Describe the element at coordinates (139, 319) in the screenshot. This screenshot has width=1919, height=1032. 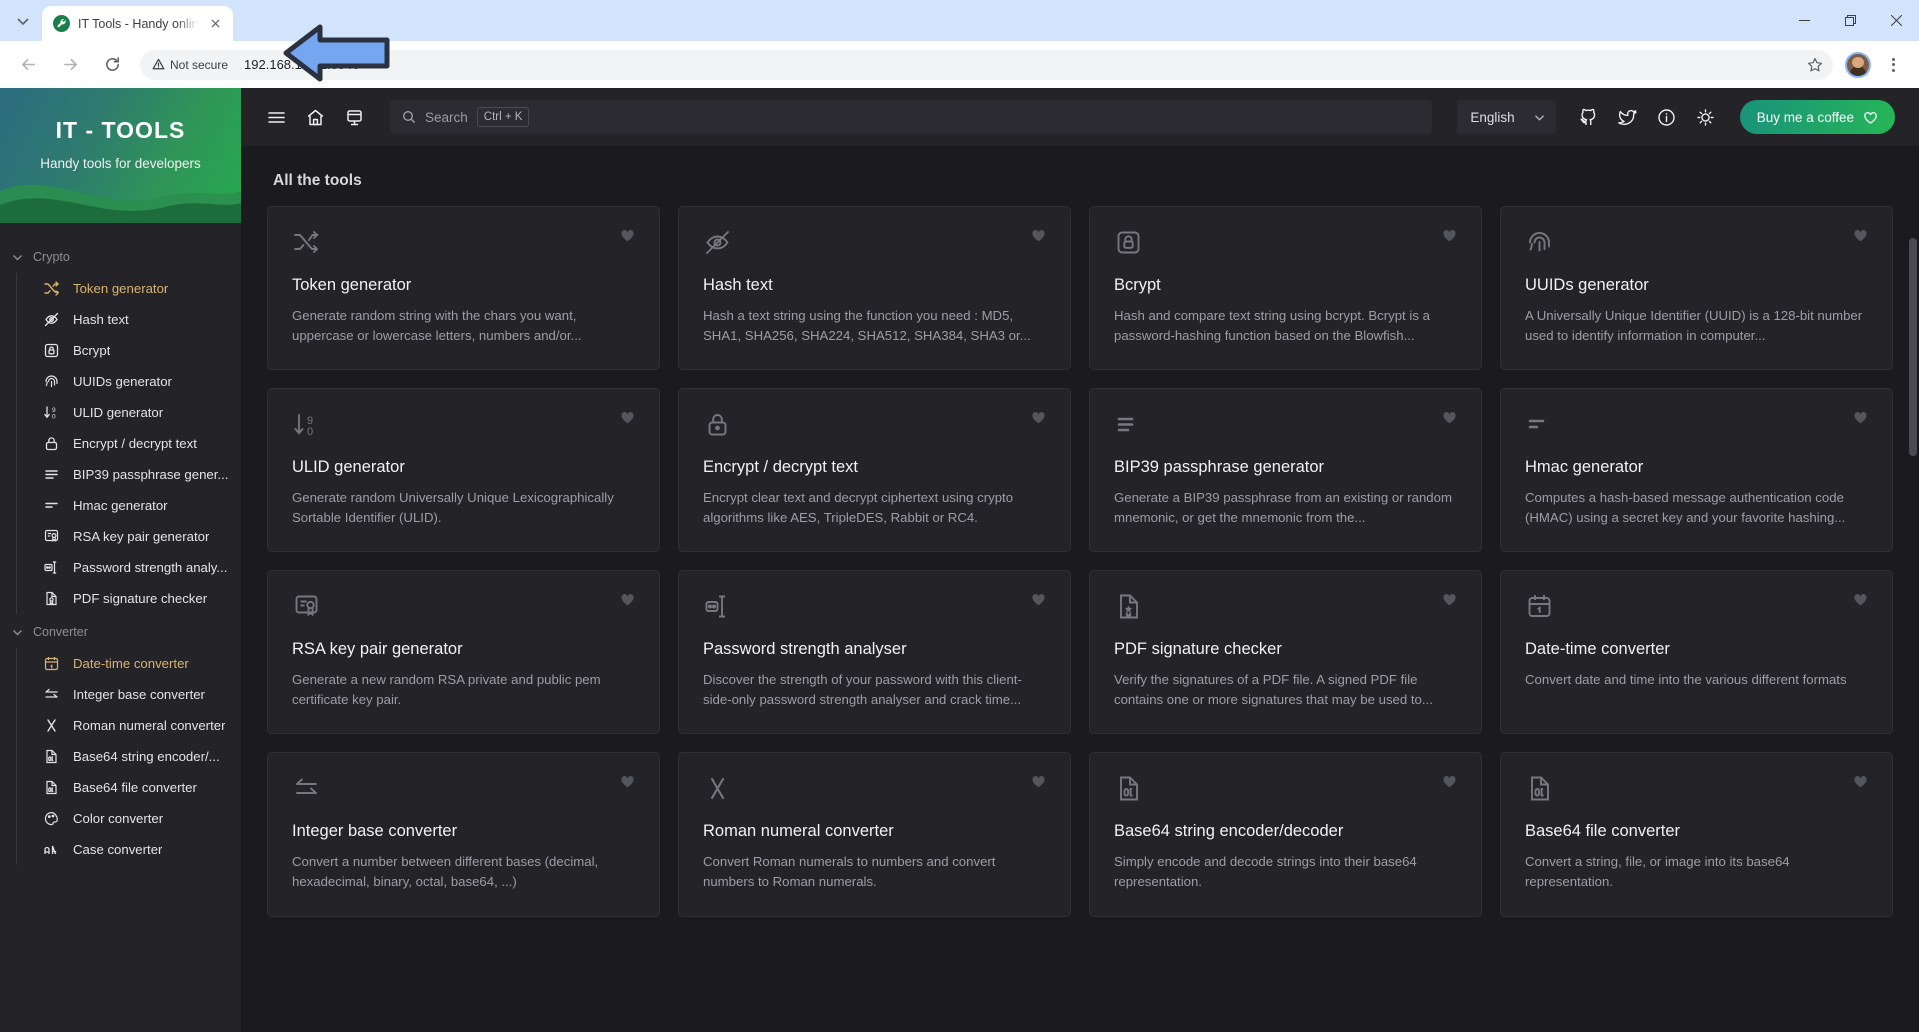
I see `sidebar-item-hash-text: Hash text` at that location.